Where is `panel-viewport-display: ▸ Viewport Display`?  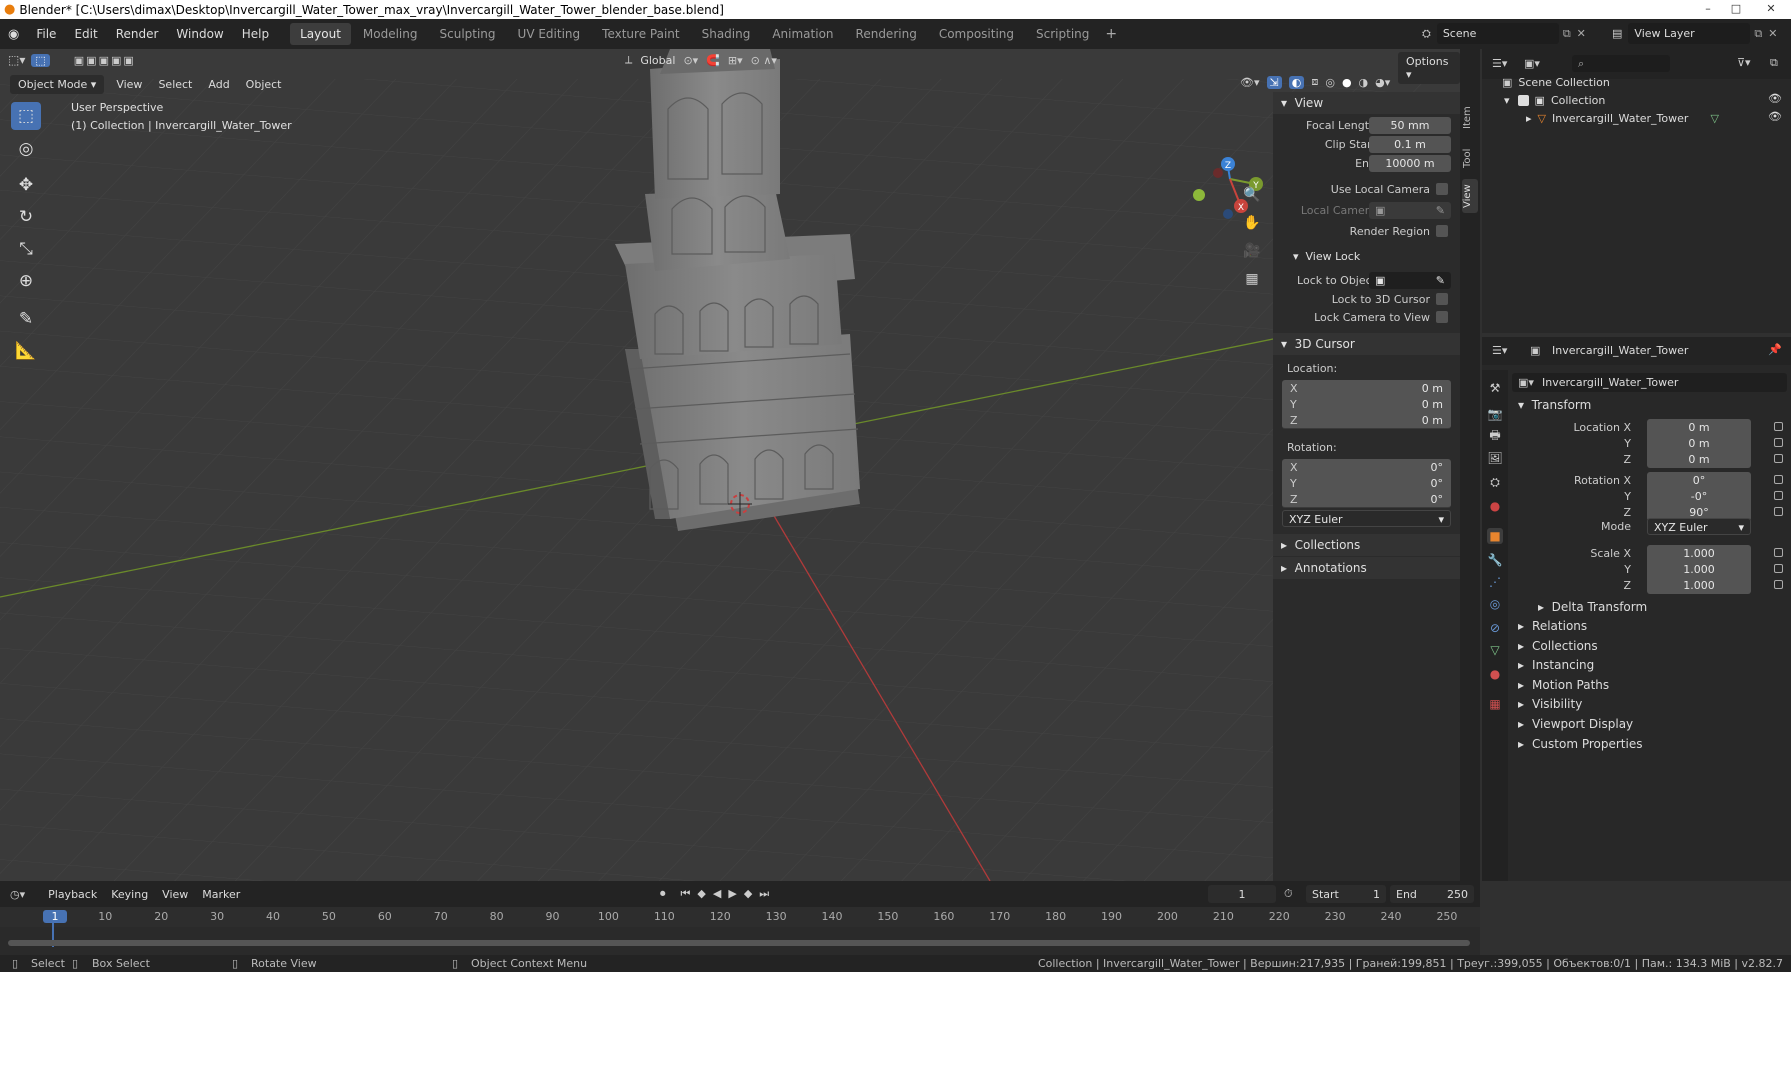 panel-viewport-display: ▸ Viewport Display is located at coordinates (1649, 724).